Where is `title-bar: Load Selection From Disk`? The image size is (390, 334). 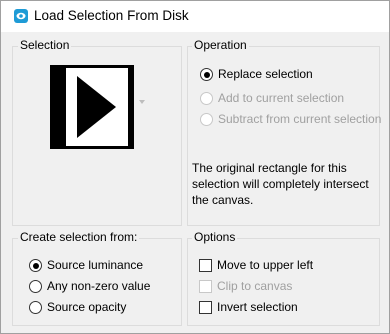
title-bar: Load Selection From Disk is located at coordinates (195, 16).